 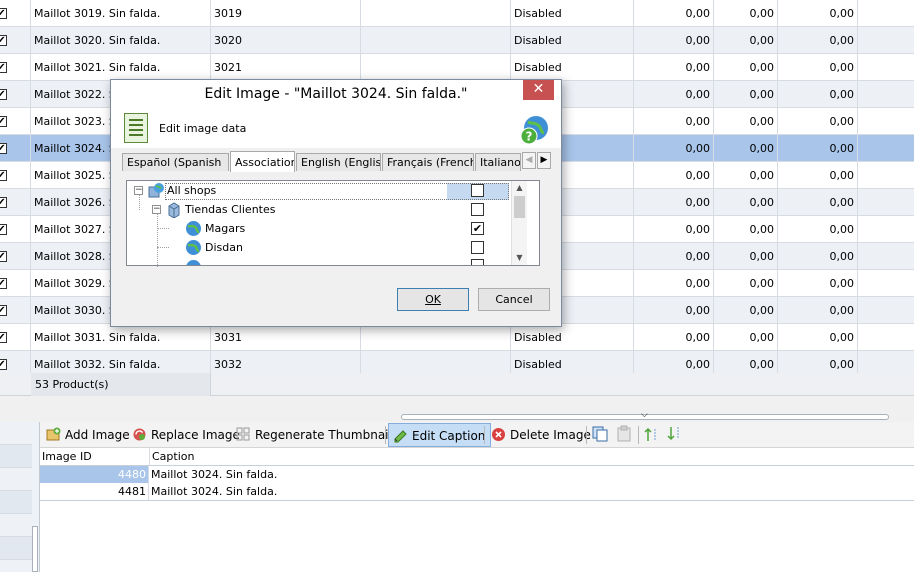 I want to click on dialog-title: Edit Image - "Maillot 3024. Sin falda.", so click(x=336, y=94).